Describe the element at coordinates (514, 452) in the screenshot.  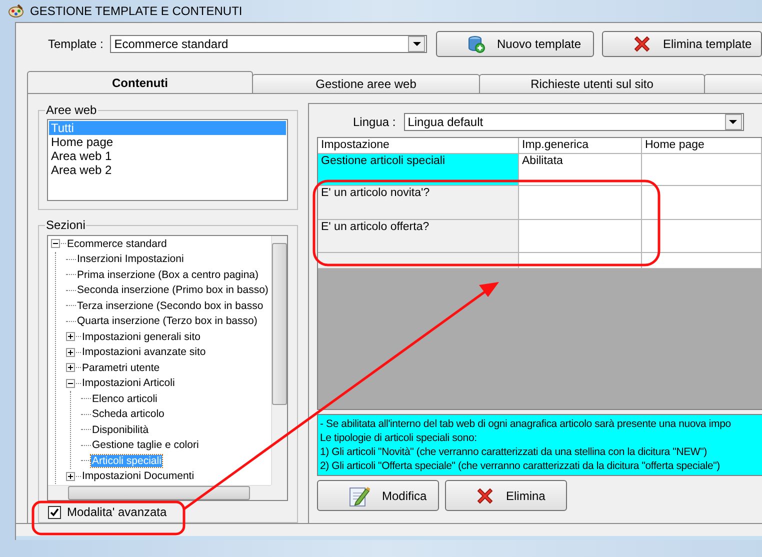
I see `info-text: 1) Gli articoli "Novità" (che verranno caratterizzati da una stellina con la dicitura "NEW")` at that location.